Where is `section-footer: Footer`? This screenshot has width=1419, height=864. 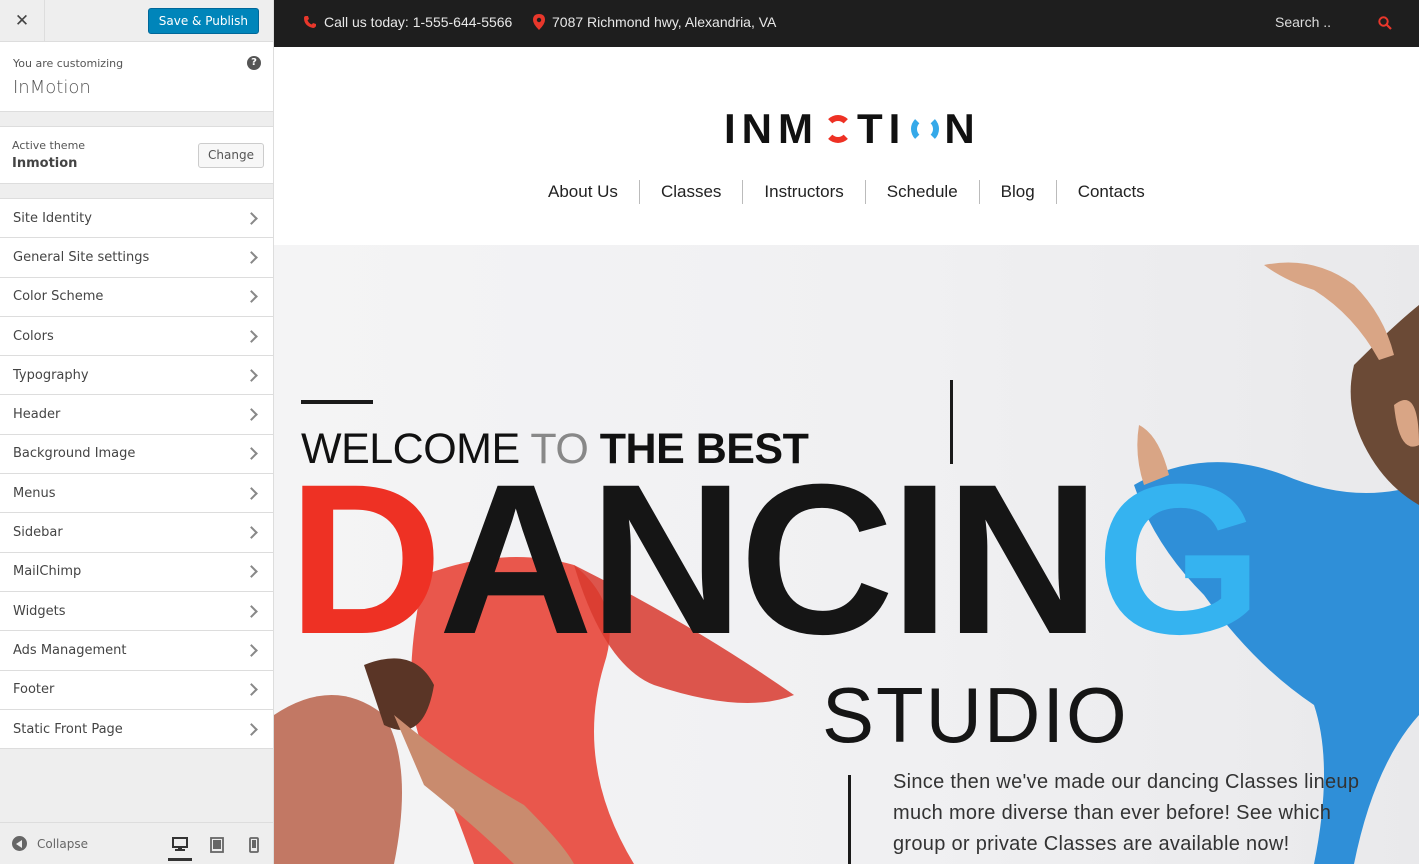
section-footer: Footer is located at coordinates (136, 690).